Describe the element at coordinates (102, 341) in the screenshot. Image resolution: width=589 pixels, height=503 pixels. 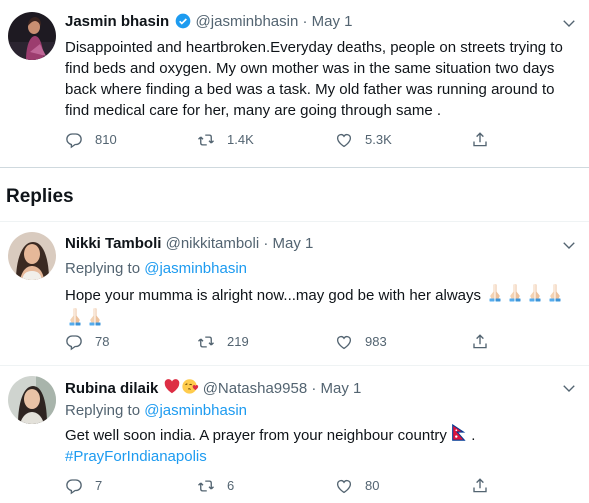
I see `reply-count: 78` at that location.